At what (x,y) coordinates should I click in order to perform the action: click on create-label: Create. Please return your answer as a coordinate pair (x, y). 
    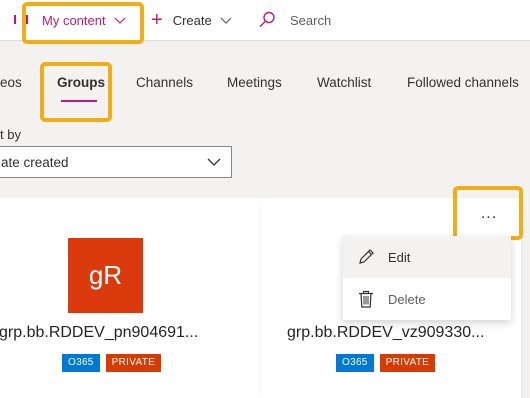
    Looking at the image, I should click on (192, 20).